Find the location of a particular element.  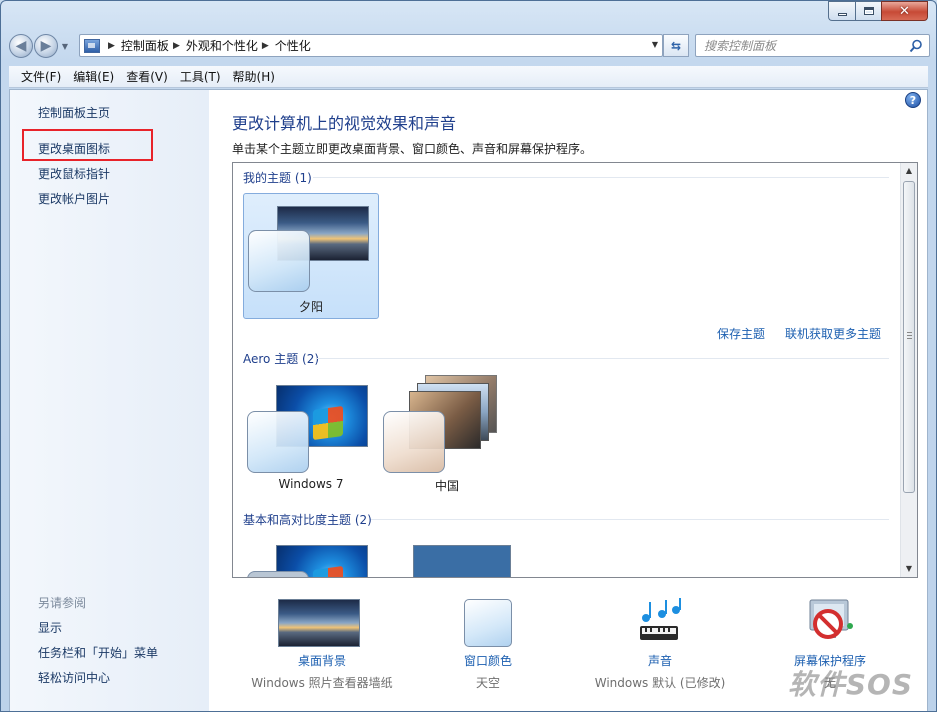

close-icon: ✕ is located at coordinates (904, 11).